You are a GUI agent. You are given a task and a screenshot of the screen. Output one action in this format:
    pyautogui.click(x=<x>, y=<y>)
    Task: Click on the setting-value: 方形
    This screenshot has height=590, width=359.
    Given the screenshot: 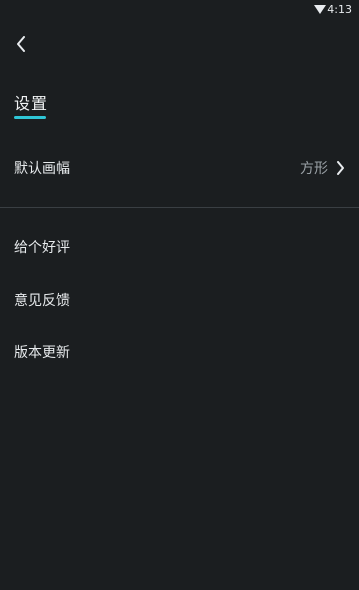 What is the action you would take?
    pyautogui.click(x=322, y=168)
    